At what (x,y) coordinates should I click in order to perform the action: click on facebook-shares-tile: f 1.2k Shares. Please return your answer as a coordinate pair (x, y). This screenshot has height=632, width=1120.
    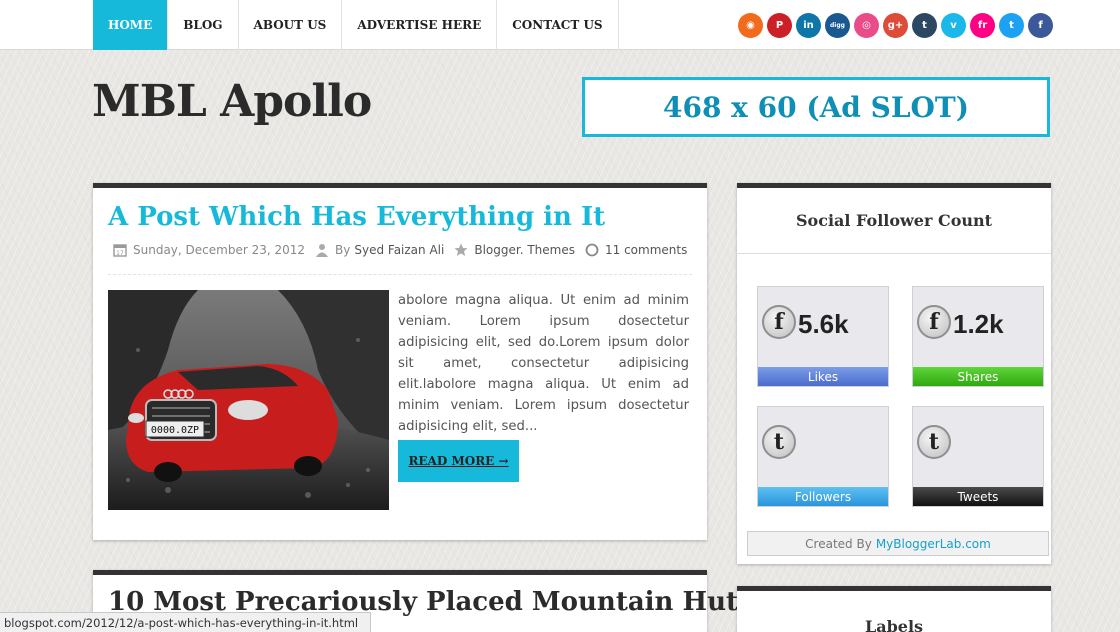
    Looking at the image, I should click on (978, 336).